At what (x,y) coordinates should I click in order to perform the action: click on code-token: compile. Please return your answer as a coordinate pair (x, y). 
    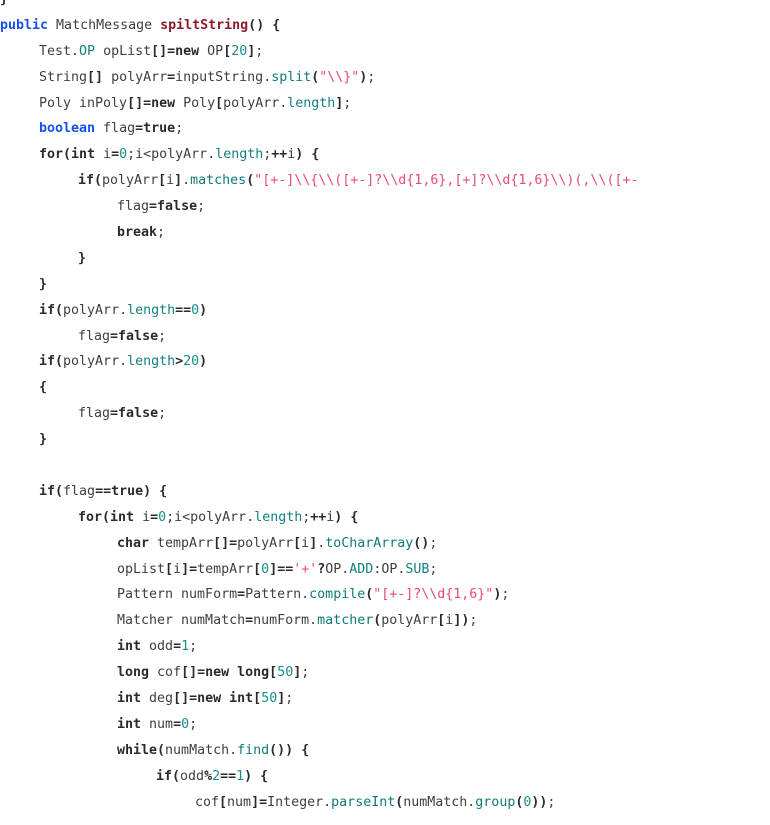
    Looking at the image, I should click on (337, 595).